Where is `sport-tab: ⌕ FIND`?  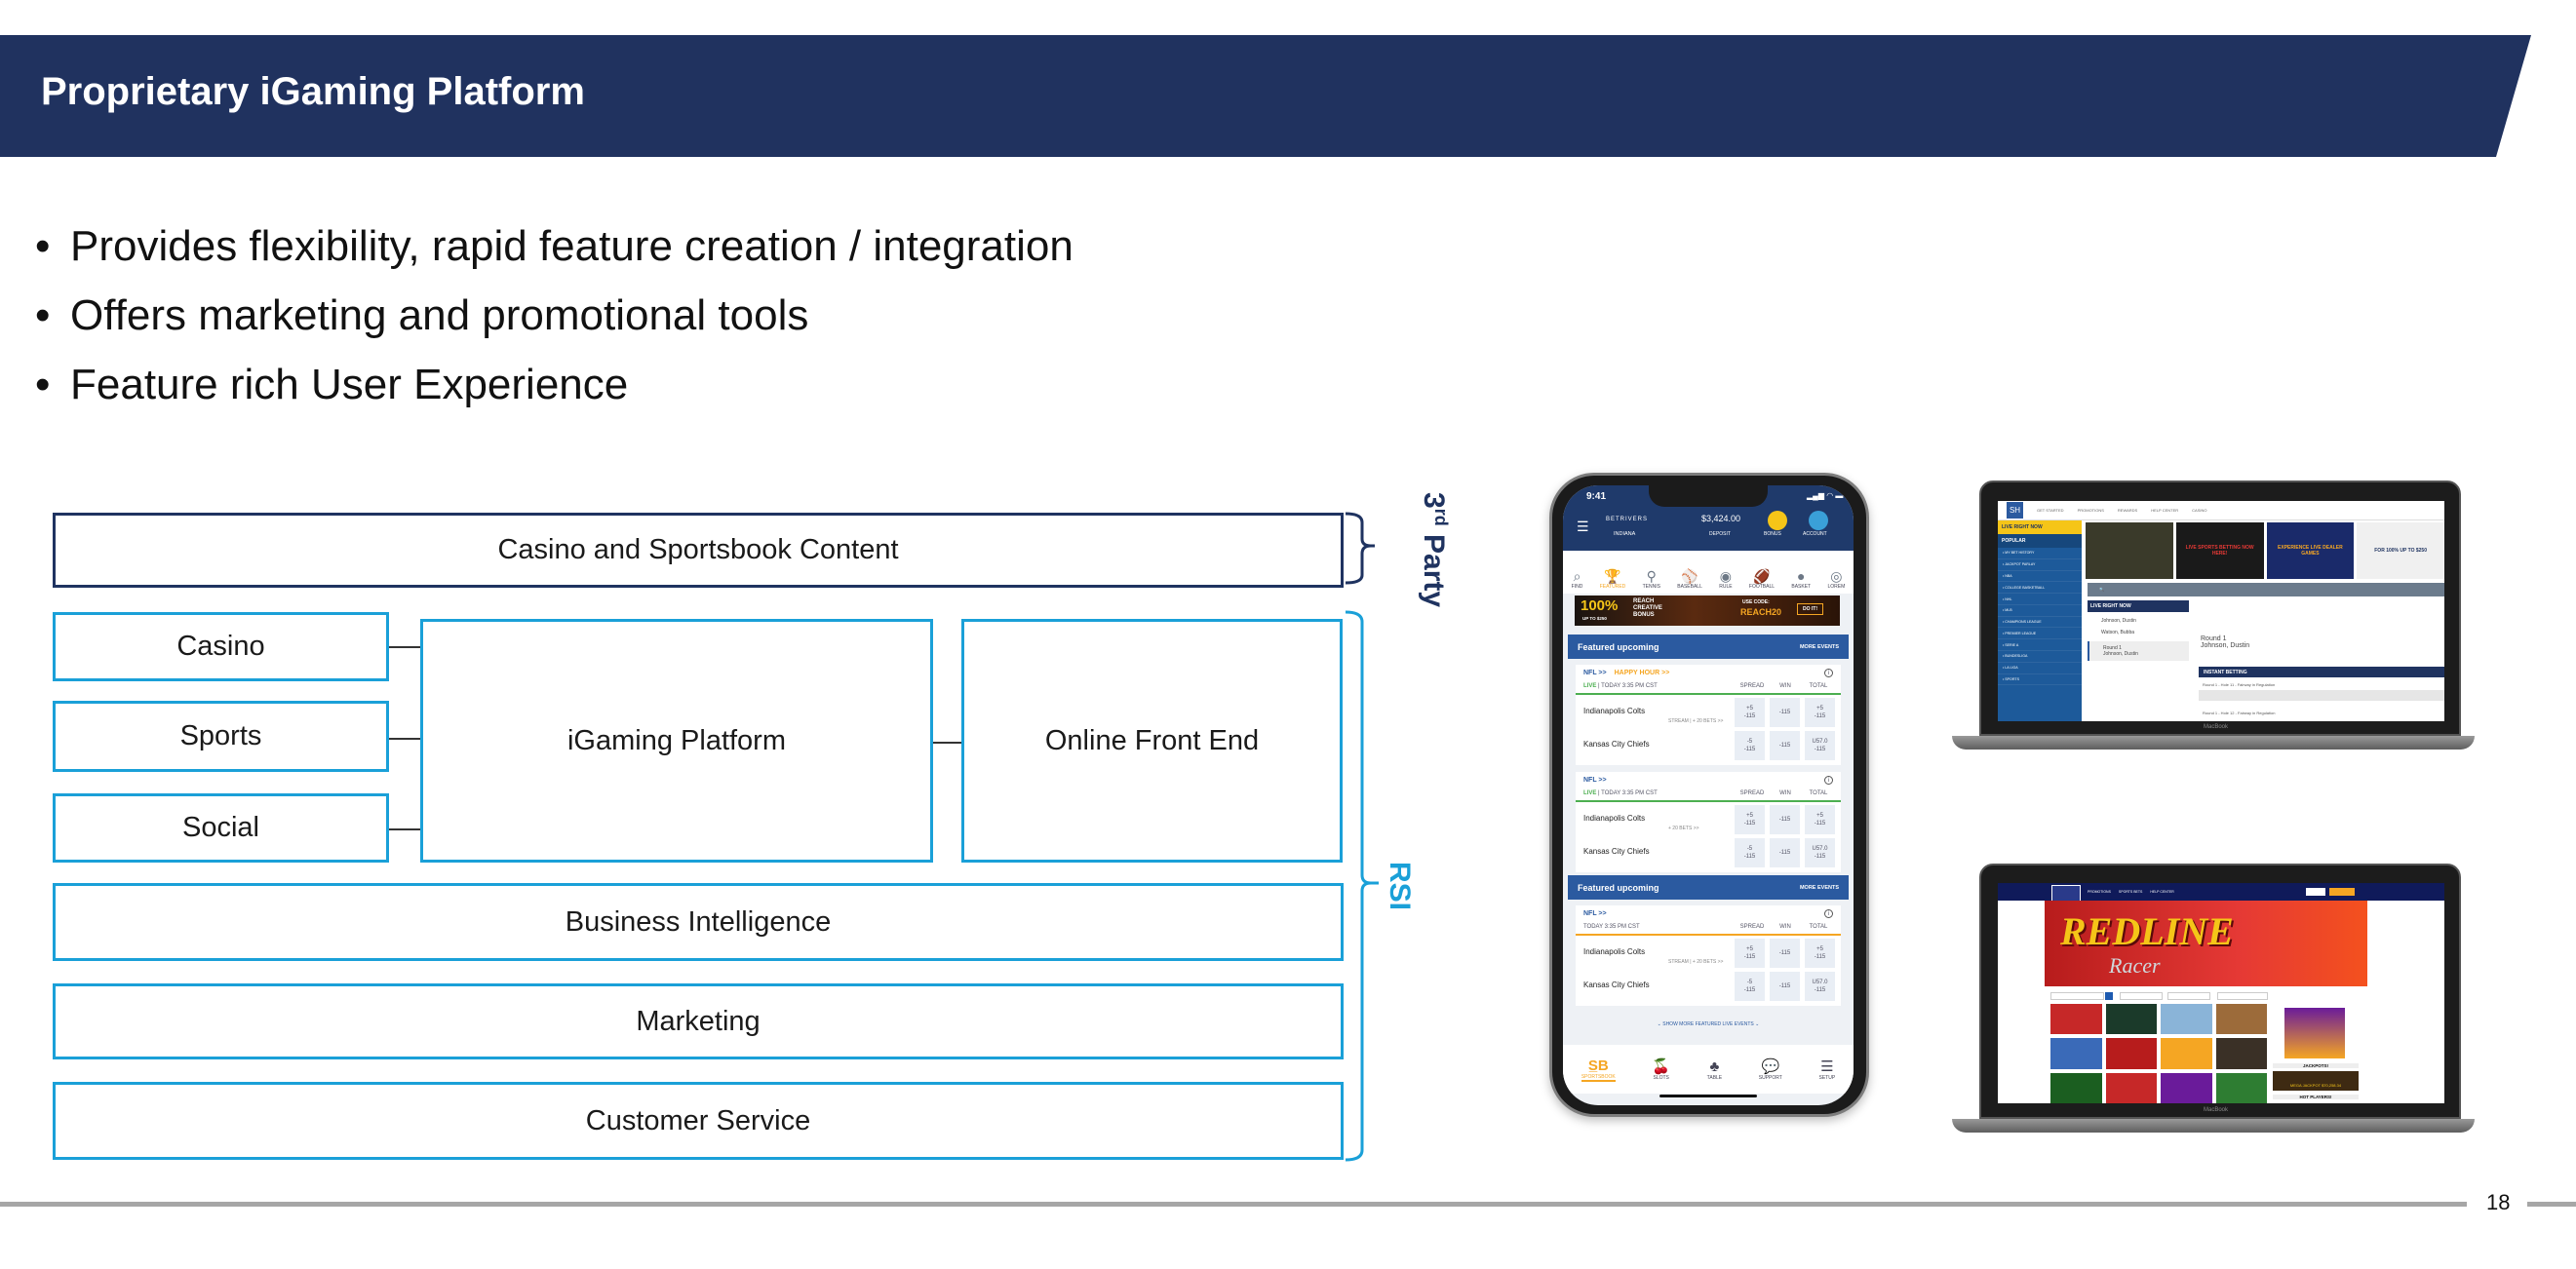 sport-tab: ⌕ FIND is located at coordinates (1577, 579).